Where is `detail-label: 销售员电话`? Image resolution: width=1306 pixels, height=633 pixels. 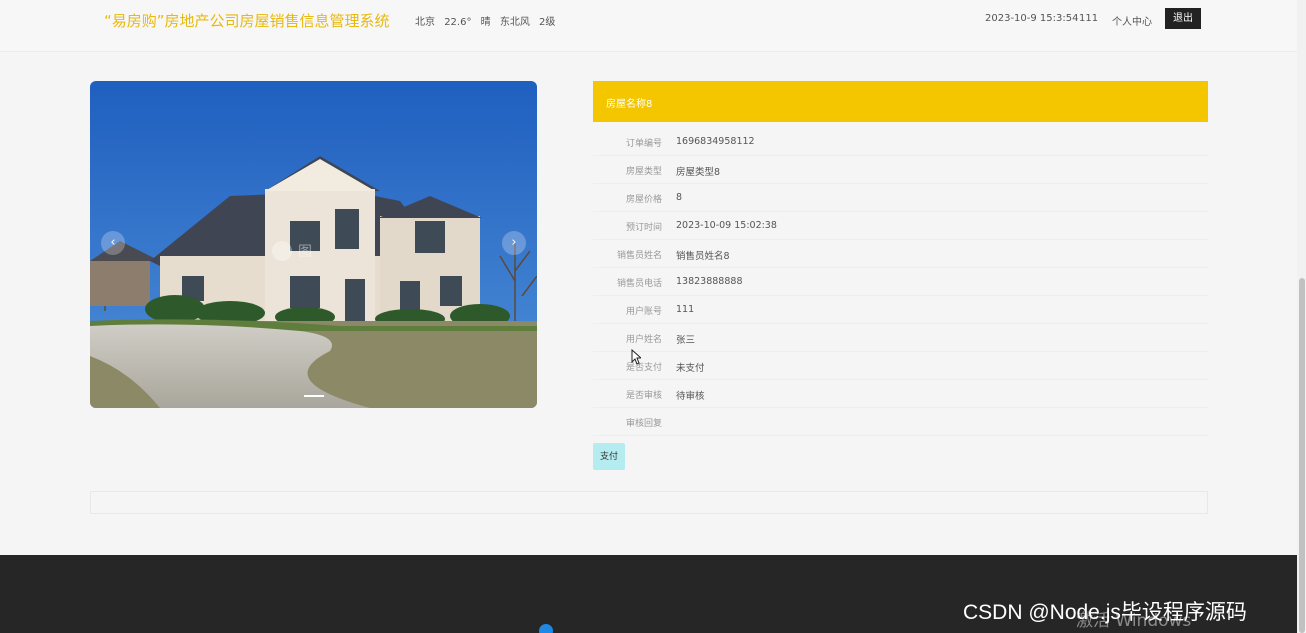 detail-label: 销售员电话 is located at coordinates (639, 284).